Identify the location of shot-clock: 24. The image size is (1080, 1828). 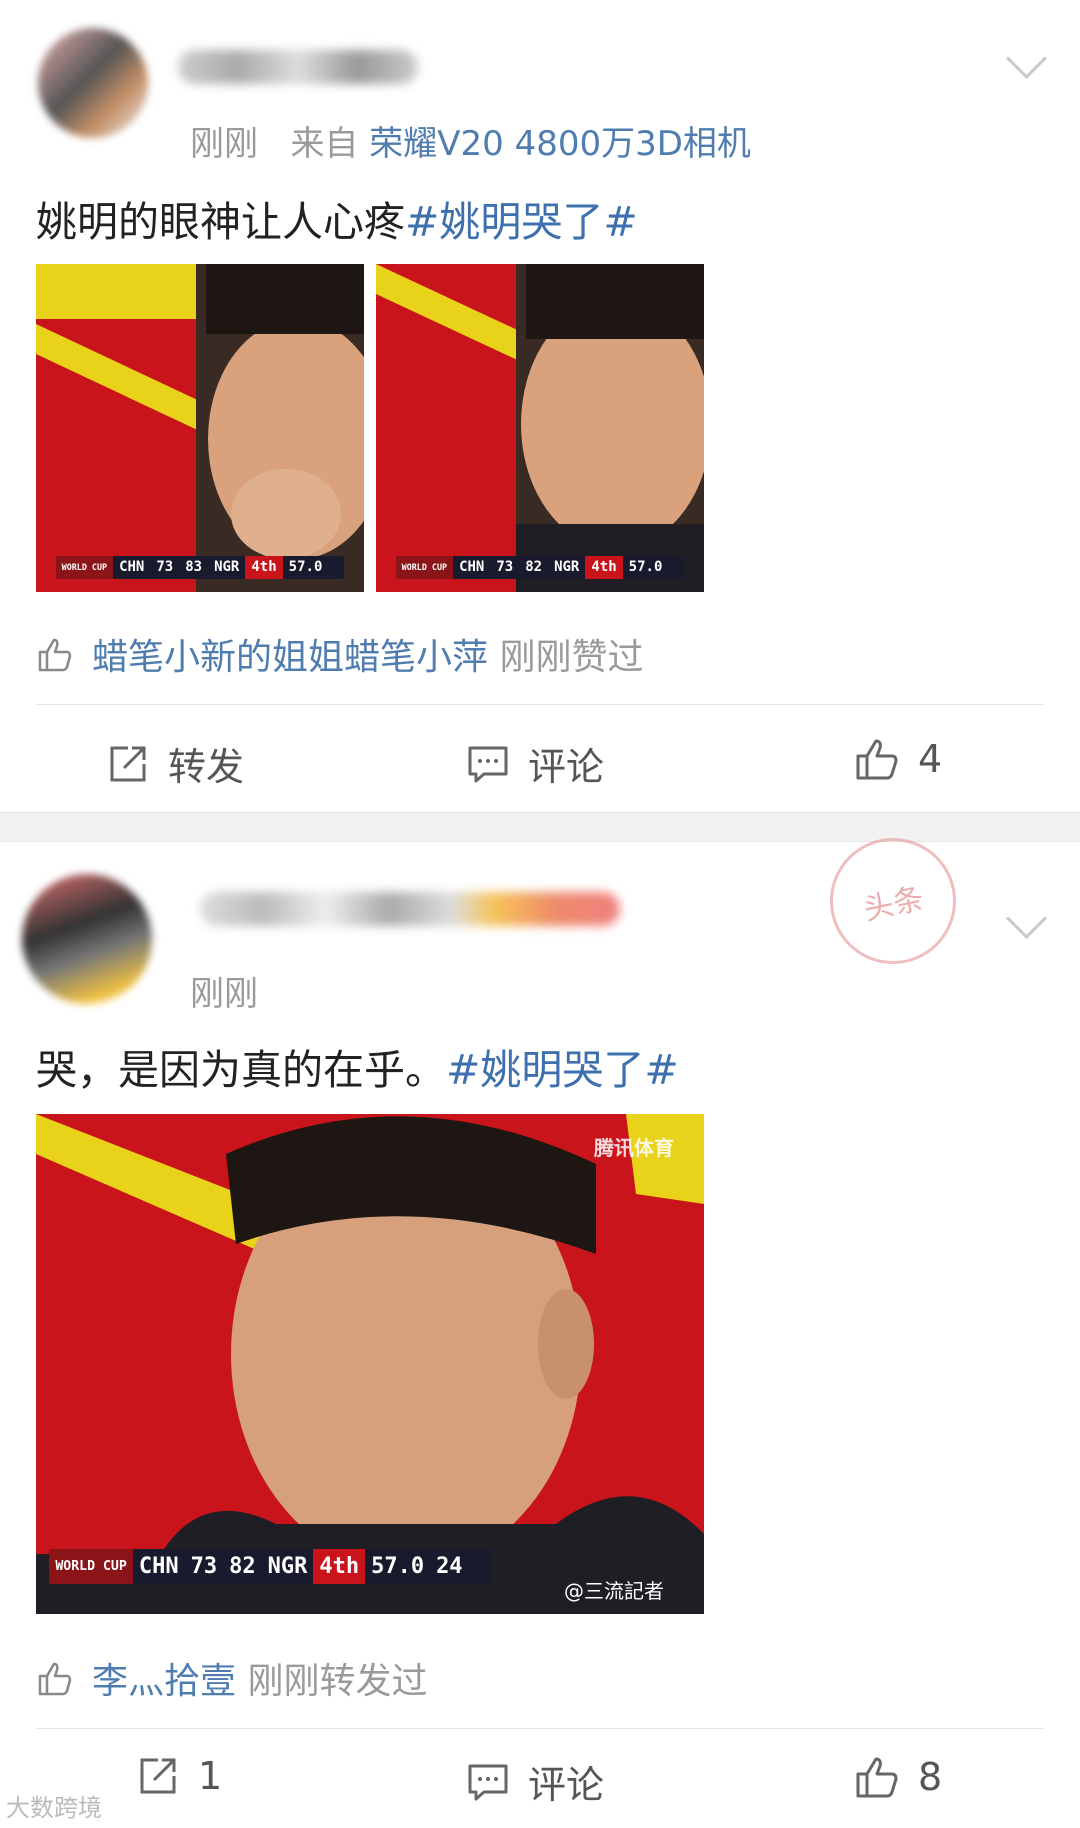
(449, 1566).